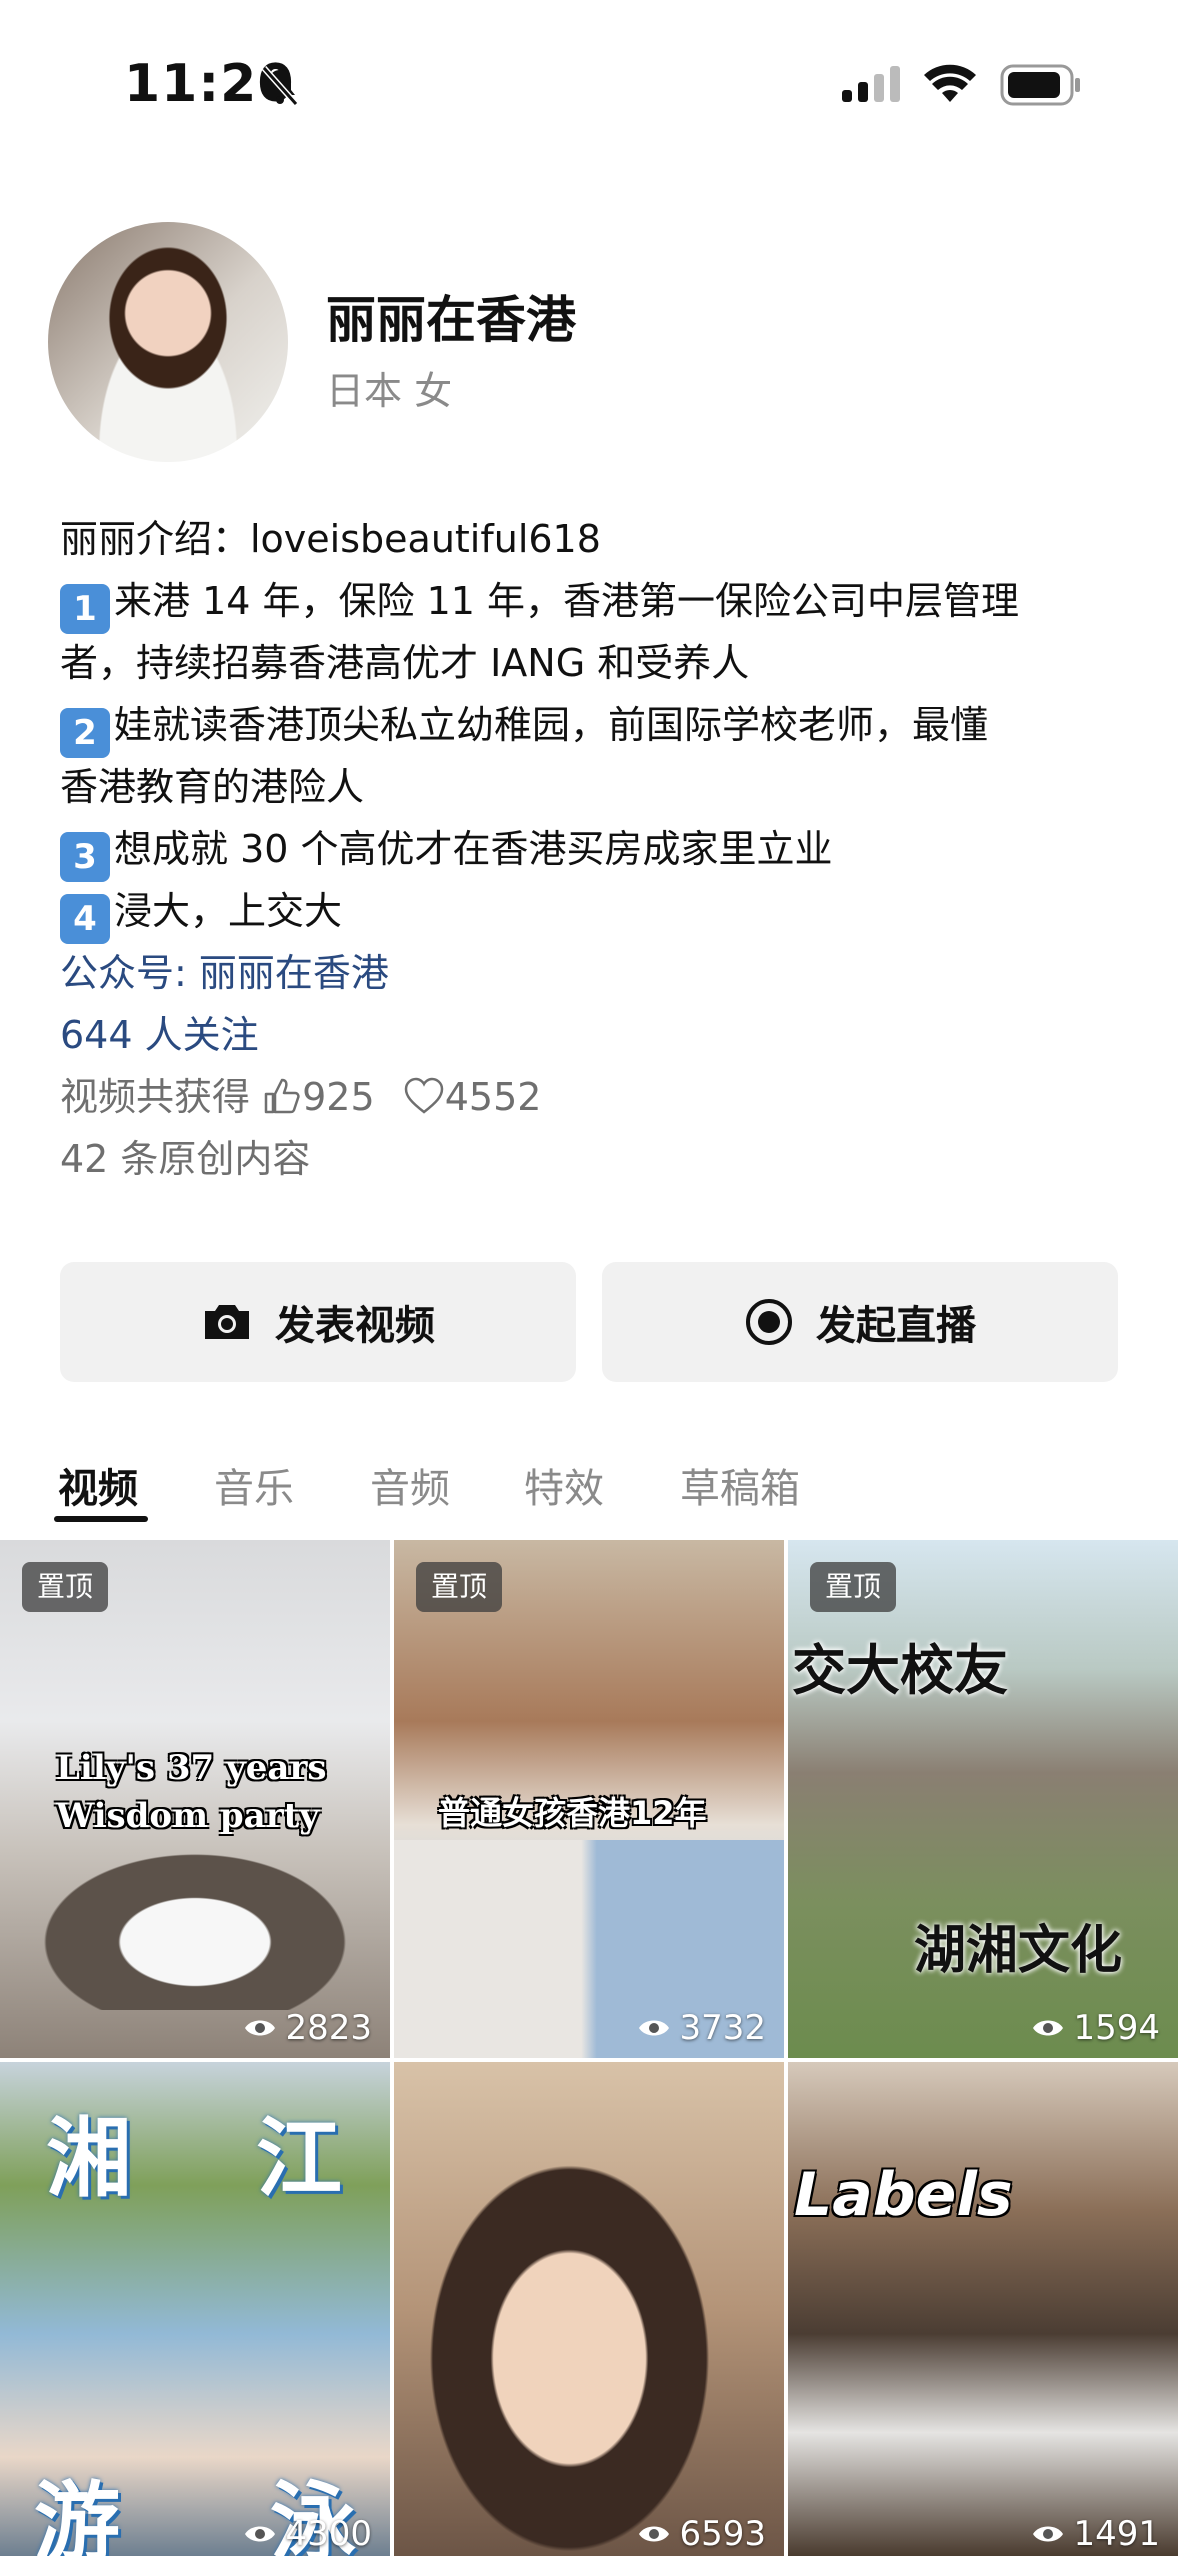 This screenshot has height=2556, width=1179. I want to click on view-count: 4300, so click(307, 2534).